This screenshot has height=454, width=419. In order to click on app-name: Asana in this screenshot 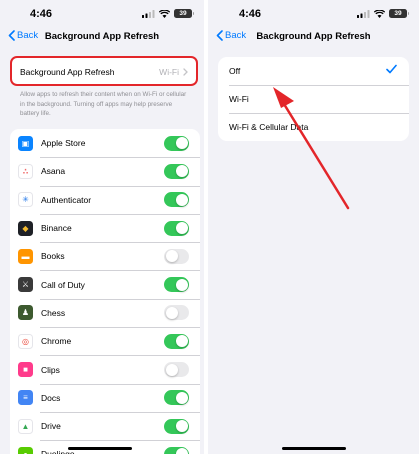, I will do `click(53, 171)`.